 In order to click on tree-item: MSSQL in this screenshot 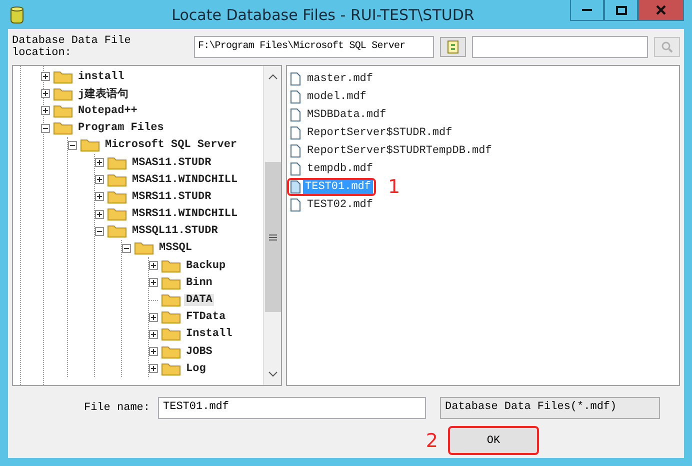, I will do `click(175, 248)`.